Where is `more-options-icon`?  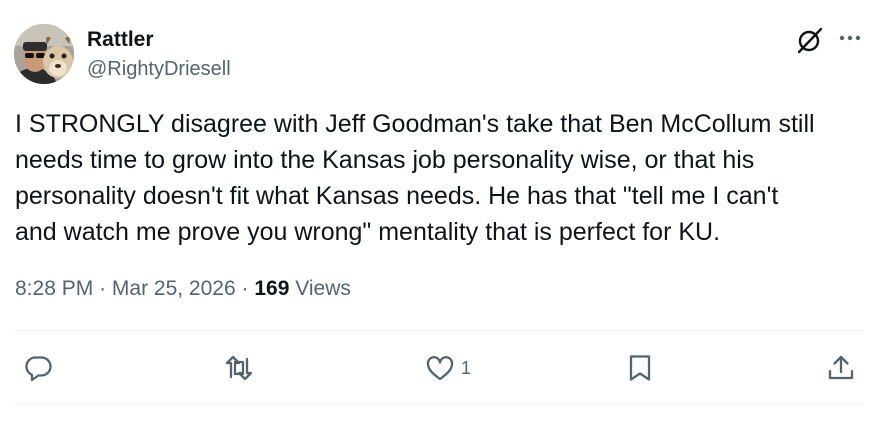 more-options-icon is located at coordinates (850, 38).